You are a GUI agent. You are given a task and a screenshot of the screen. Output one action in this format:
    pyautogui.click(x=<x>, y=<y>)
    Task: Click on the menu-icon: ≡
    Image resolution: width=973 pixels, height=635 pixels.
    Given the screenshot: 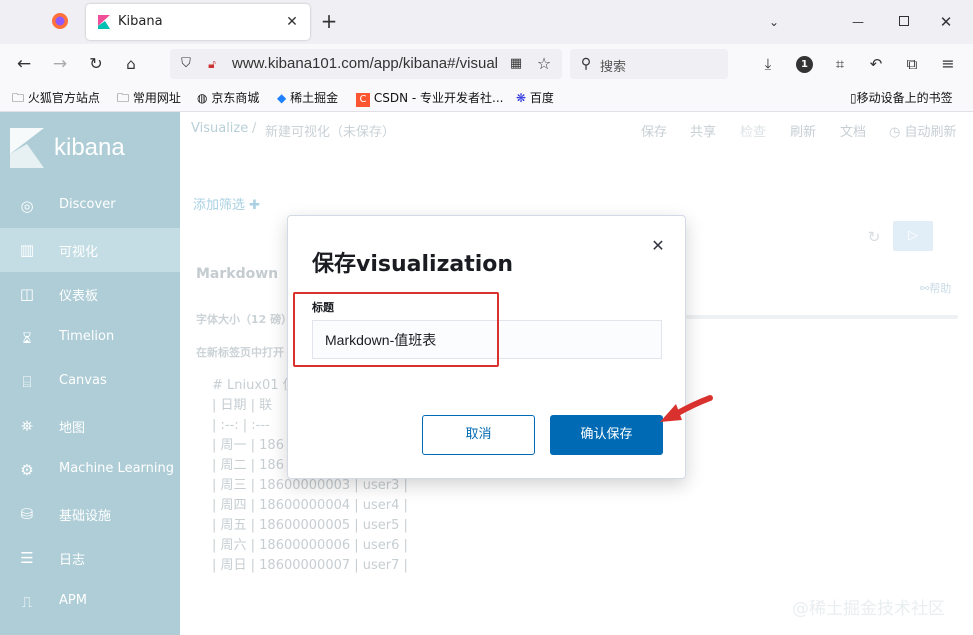 What is the action you would take?
    pyautogui.click(x=948, y=64)
    